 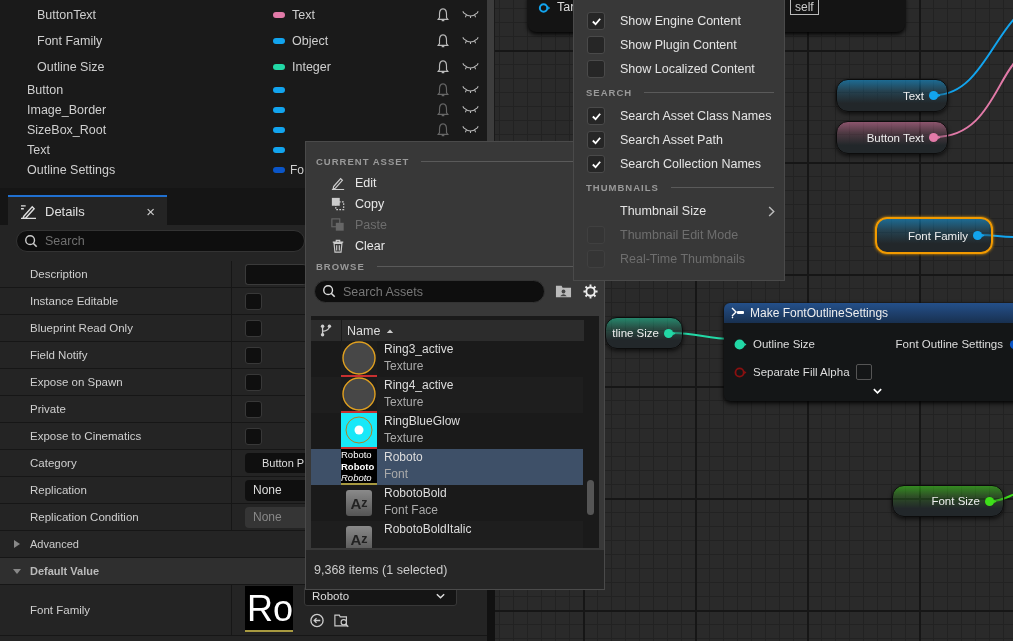 I want to click on node-title: Make FontOutlineSettings, so click(x=819, y=313).